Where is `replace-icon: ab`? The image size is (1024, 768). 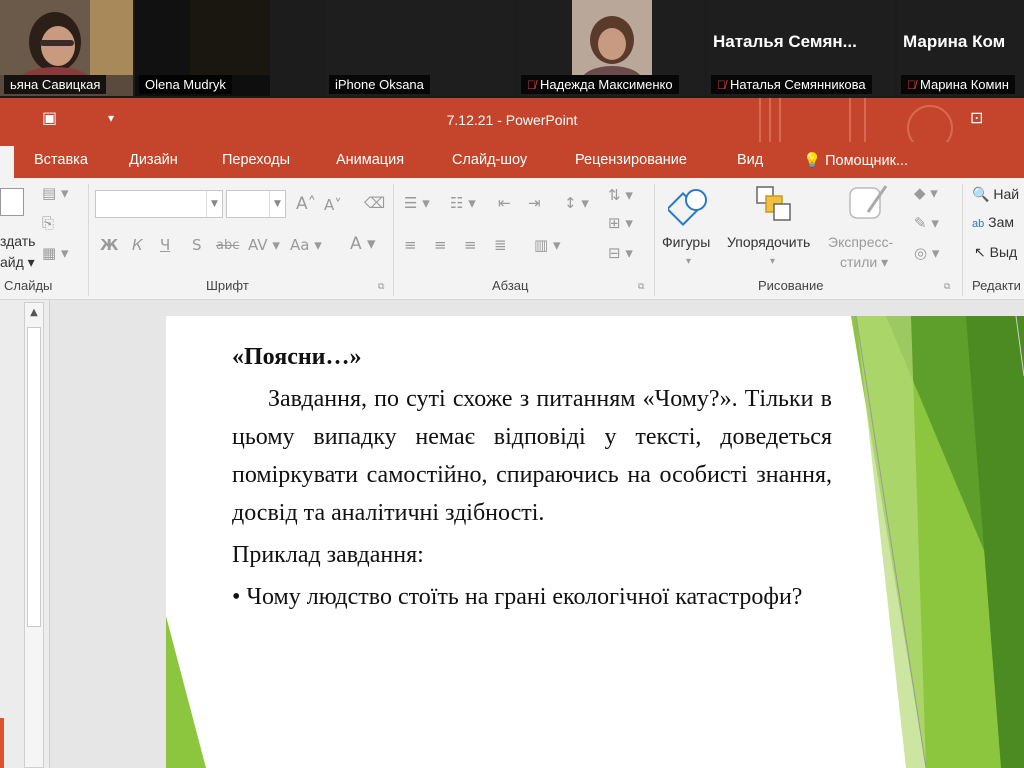
replace-icon: ab is located at coordinates (978, 224).